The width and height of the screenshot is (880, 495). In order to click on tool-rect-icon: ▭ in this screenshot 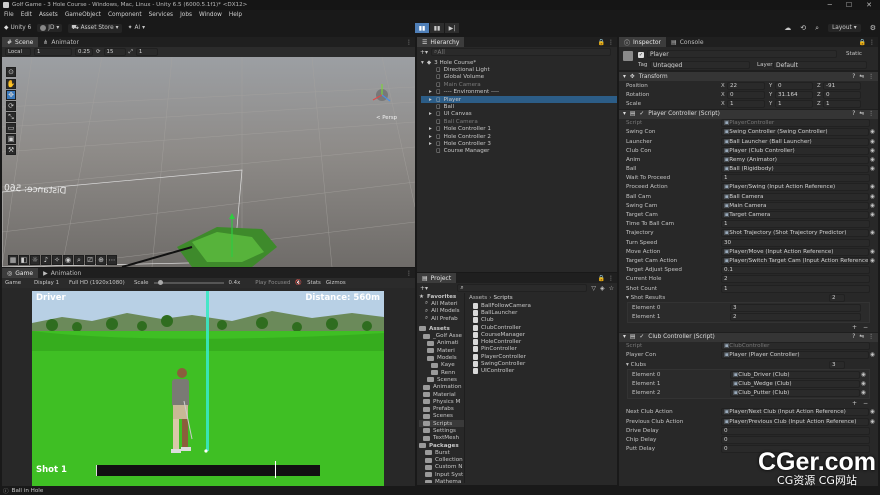, I will do `click(11, 128)`.